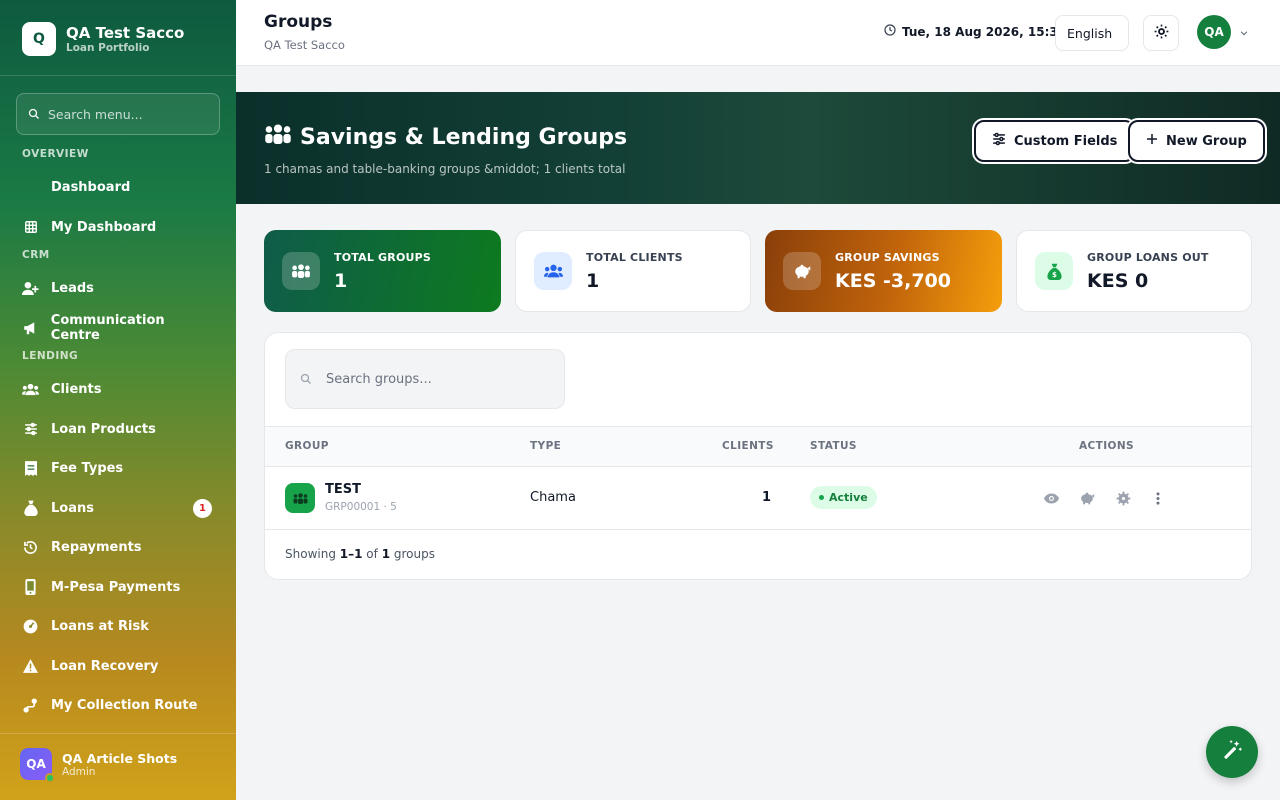  What do you see at coordinates (833, 446) in the screenshot?
I see `column-header: STATUS` at bounding box center [833, 446].